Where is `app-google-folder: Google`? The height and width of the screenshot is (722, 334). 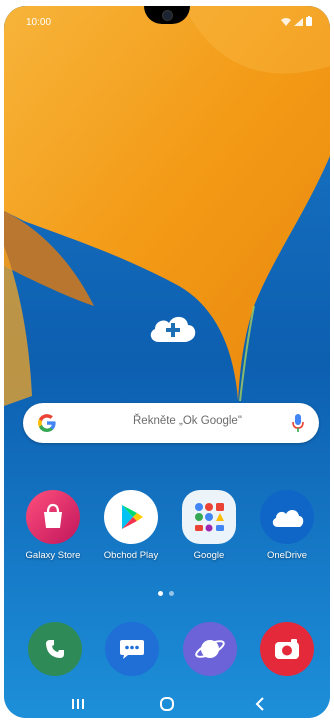 app-google-folder: Google is located at coordinates (209, 525).